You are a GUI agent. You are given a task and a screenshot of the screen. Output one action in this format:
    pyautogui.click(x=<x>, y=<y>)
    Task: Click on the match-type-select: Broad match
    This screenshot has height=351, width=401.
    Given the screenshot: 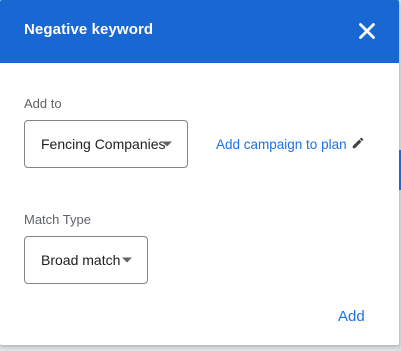 What is the action you would take?
    pyautogui.click(x=86, y=260)
    